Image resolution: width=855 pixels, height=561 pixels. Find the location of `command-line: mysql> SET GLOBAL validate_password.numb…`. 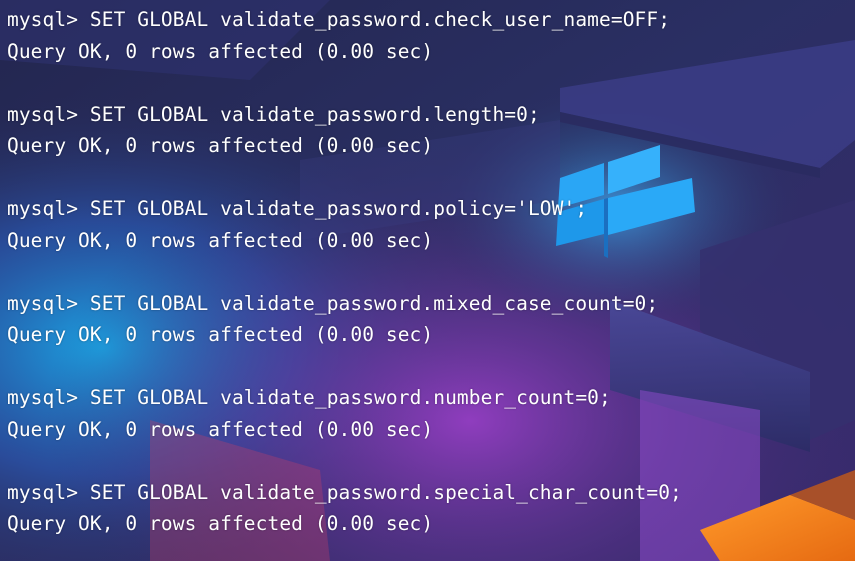

command-line: mysql> SET GLOBAL validate_password.numb… is located at coordinates (431, 398).